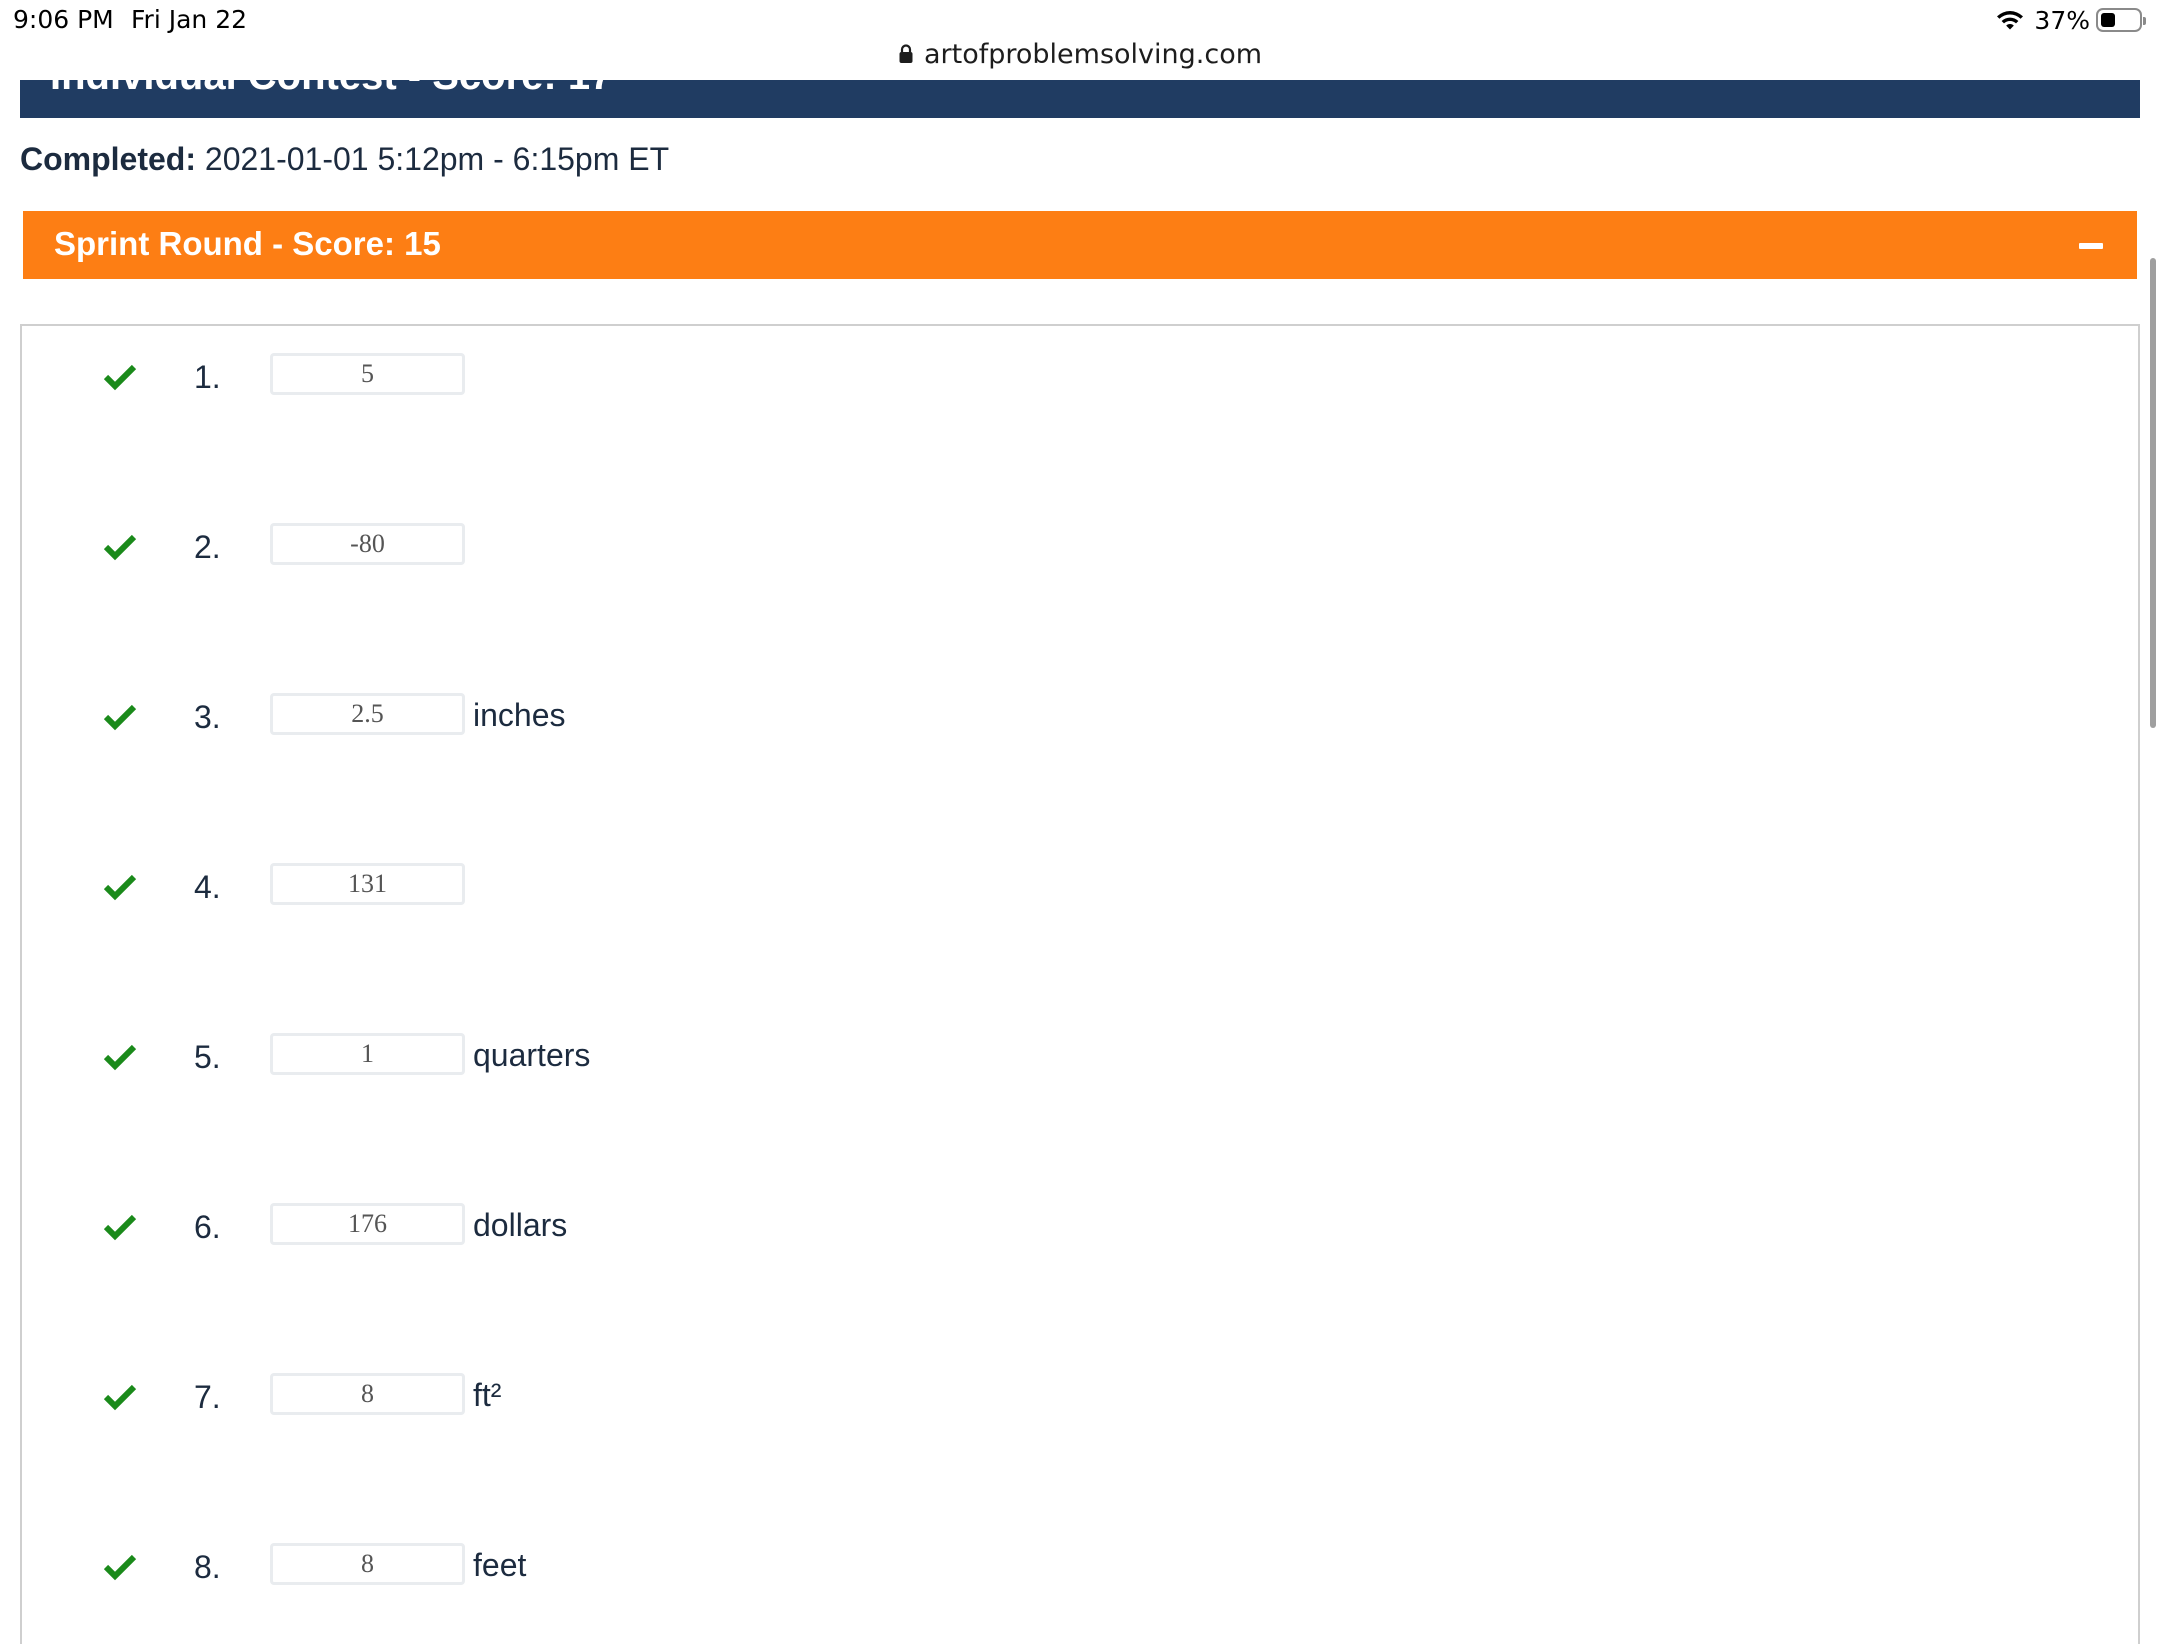  I want to click on battery-percent: 37%, so click(2062, 20).